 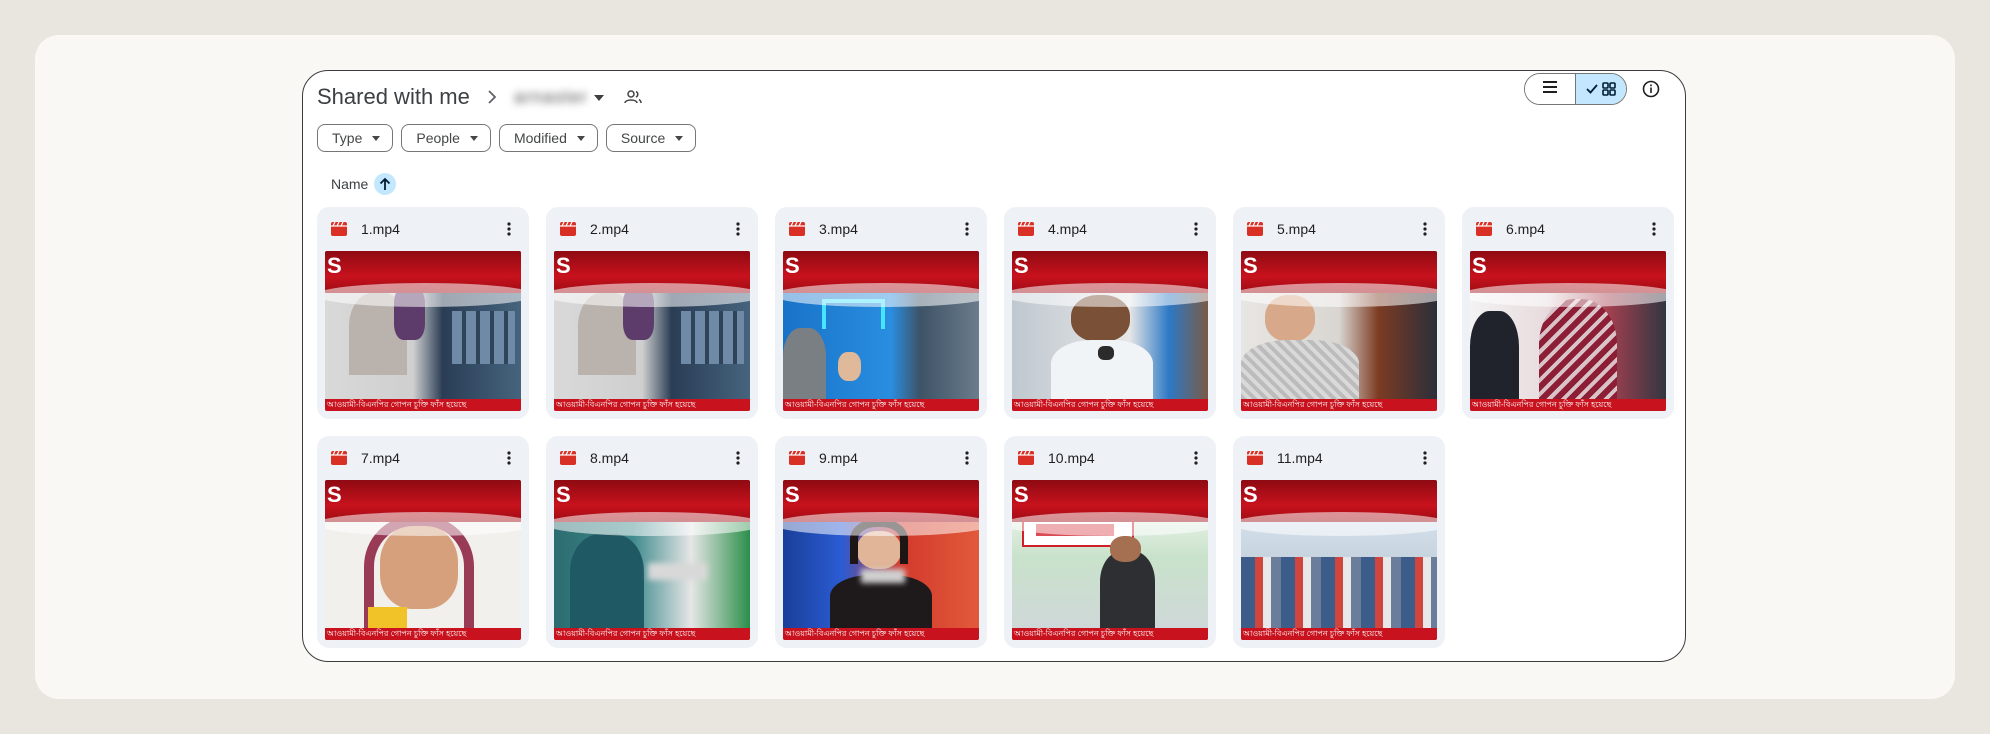 What do you see at coordinates (380, 229) in the screenshot?
I see `file-name: 1.mp4` at bounding box center [380, 229].